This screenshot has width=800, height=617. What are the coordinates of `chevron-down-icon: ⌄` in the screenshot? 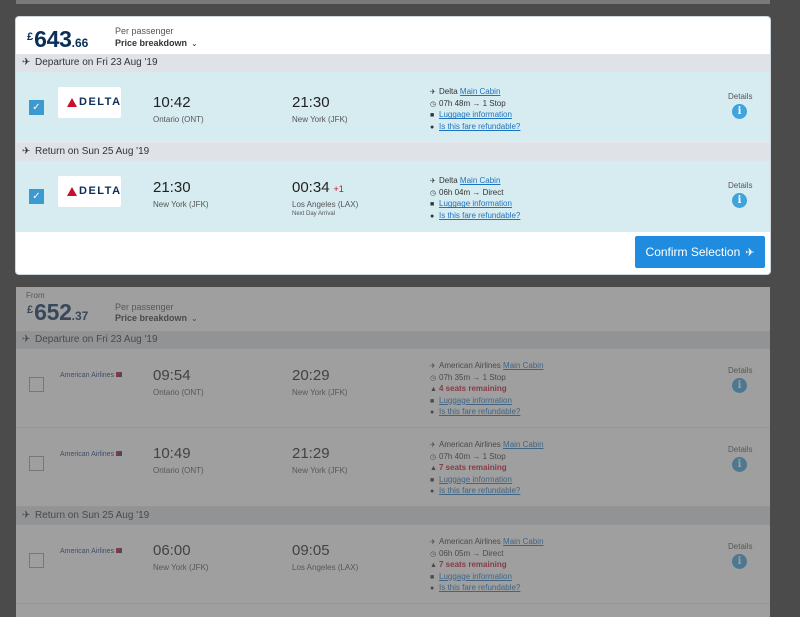 It's located at (194, 43).